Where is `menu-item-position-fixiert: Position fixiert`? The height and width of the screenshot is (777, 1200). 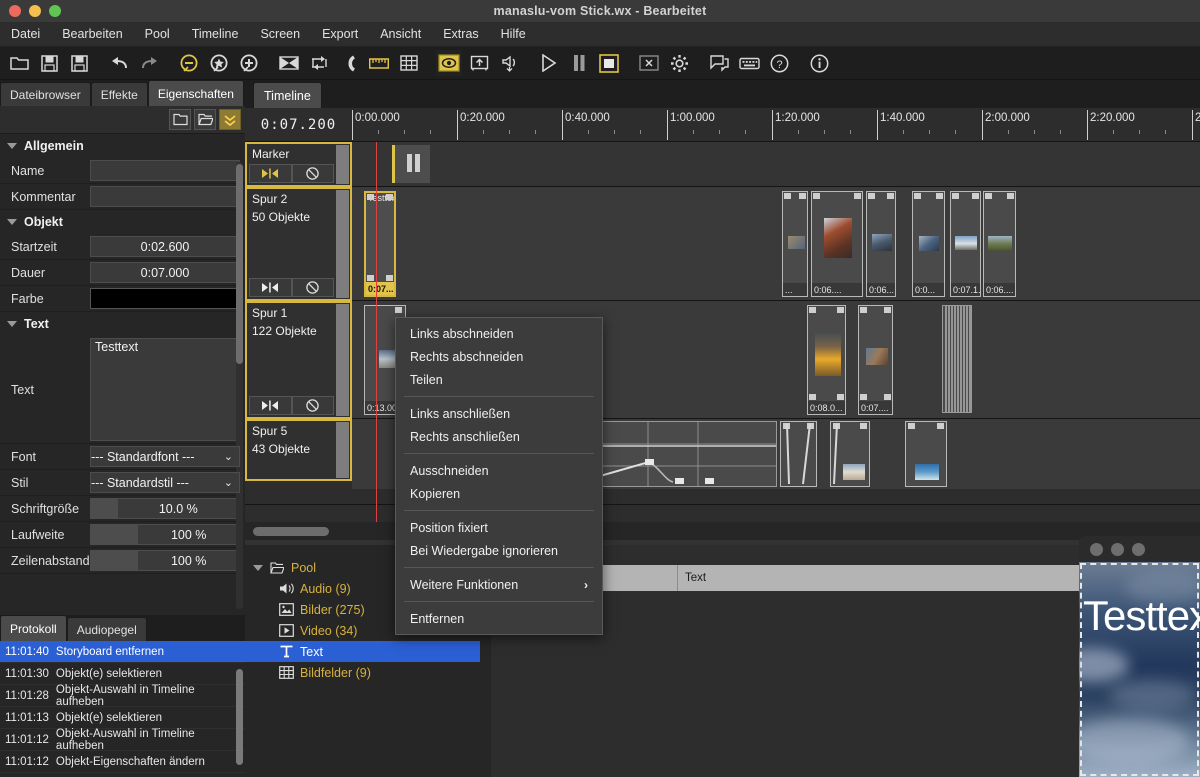
menu-item-position-fixiert: Position fixiert is located at coordinates (499, 527).